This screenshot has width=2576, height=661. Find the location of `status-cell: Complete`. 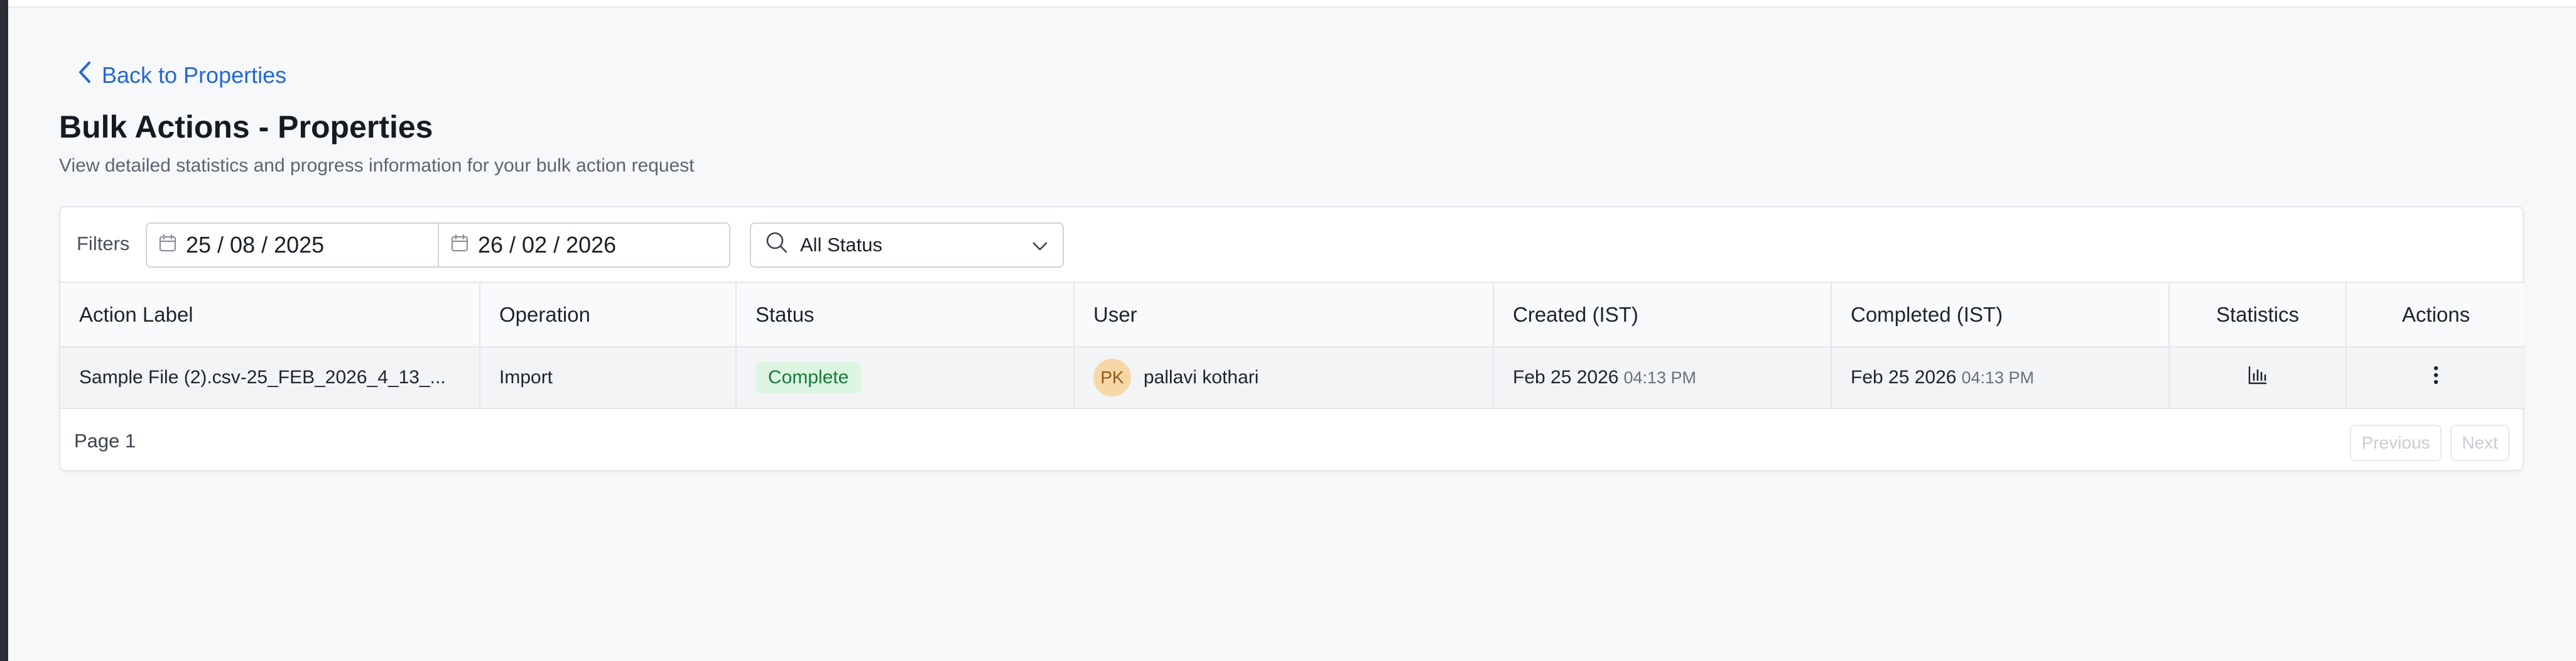

status-cell: Complete is located at coordinates (905, 378).